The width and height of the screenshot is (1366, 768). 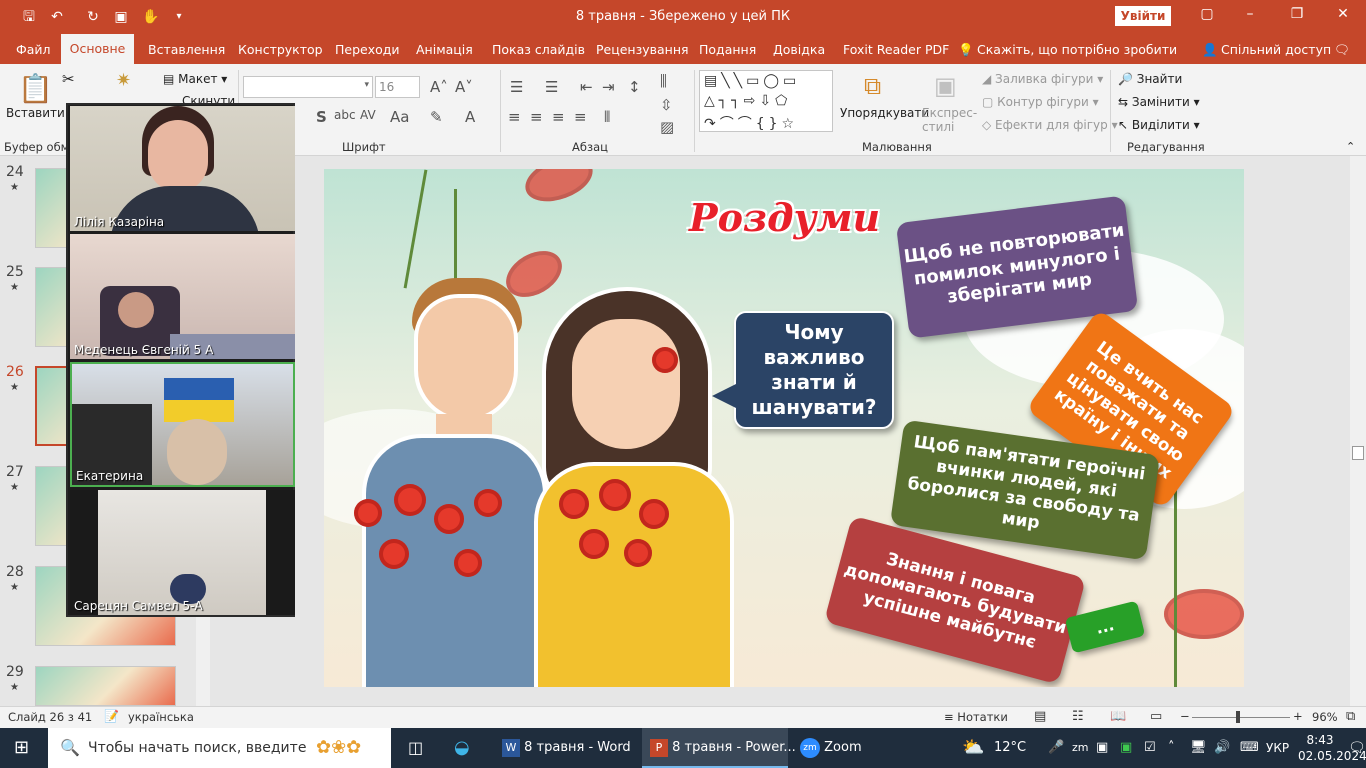 What do you see at coordinates (367, 49) in the screenshot?
I see `tab-transitions: Переходи` at bounding box center [367, 49].